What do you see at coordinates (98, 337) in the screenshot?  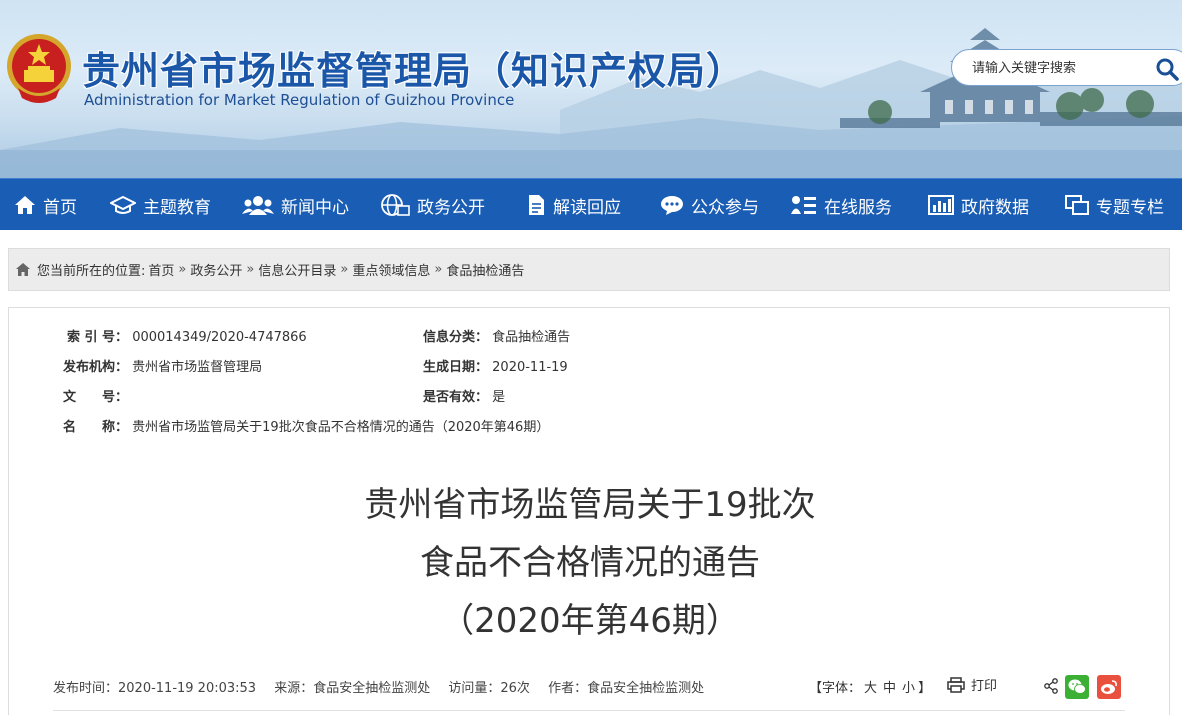 I see `meta-index-label: 索 引 号：` at bounding box center [98, 337].